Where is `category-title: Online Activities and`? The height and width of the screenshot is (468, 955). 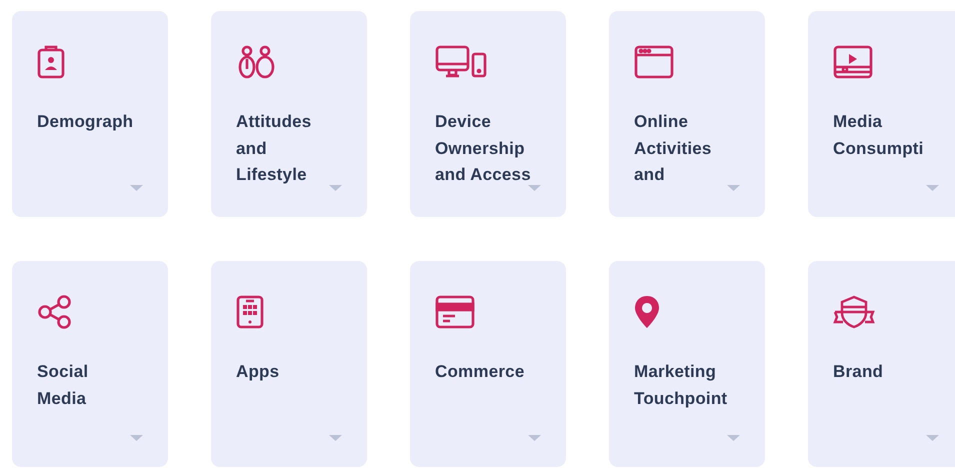 category-title: Online Activities and is located at coordinates (673, 148).